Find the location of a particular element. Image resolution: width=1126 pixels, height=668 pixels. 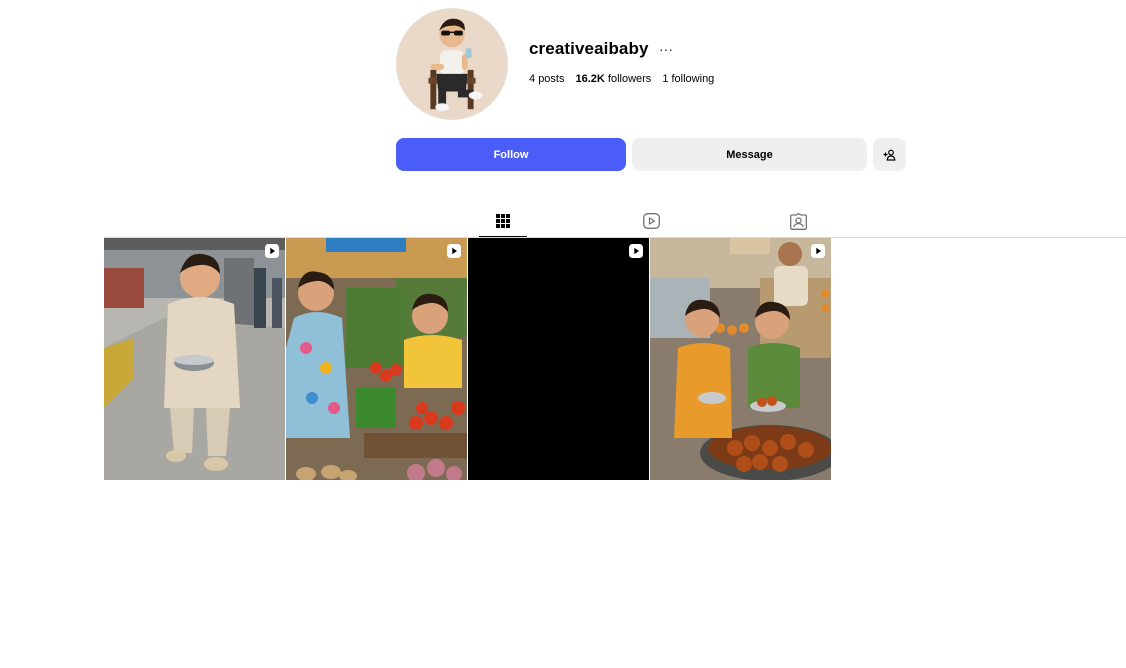

message-button: Message is located at coordinates (749, 154).